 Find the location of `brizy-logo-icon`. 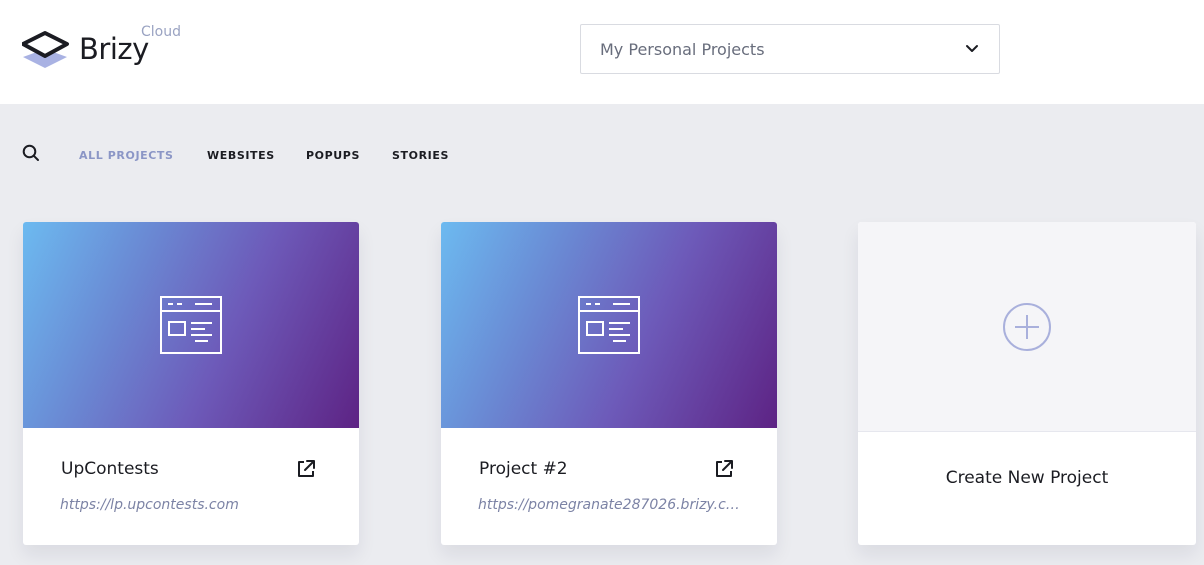

brizy-logo-icon is located at coordinates (45, 49).